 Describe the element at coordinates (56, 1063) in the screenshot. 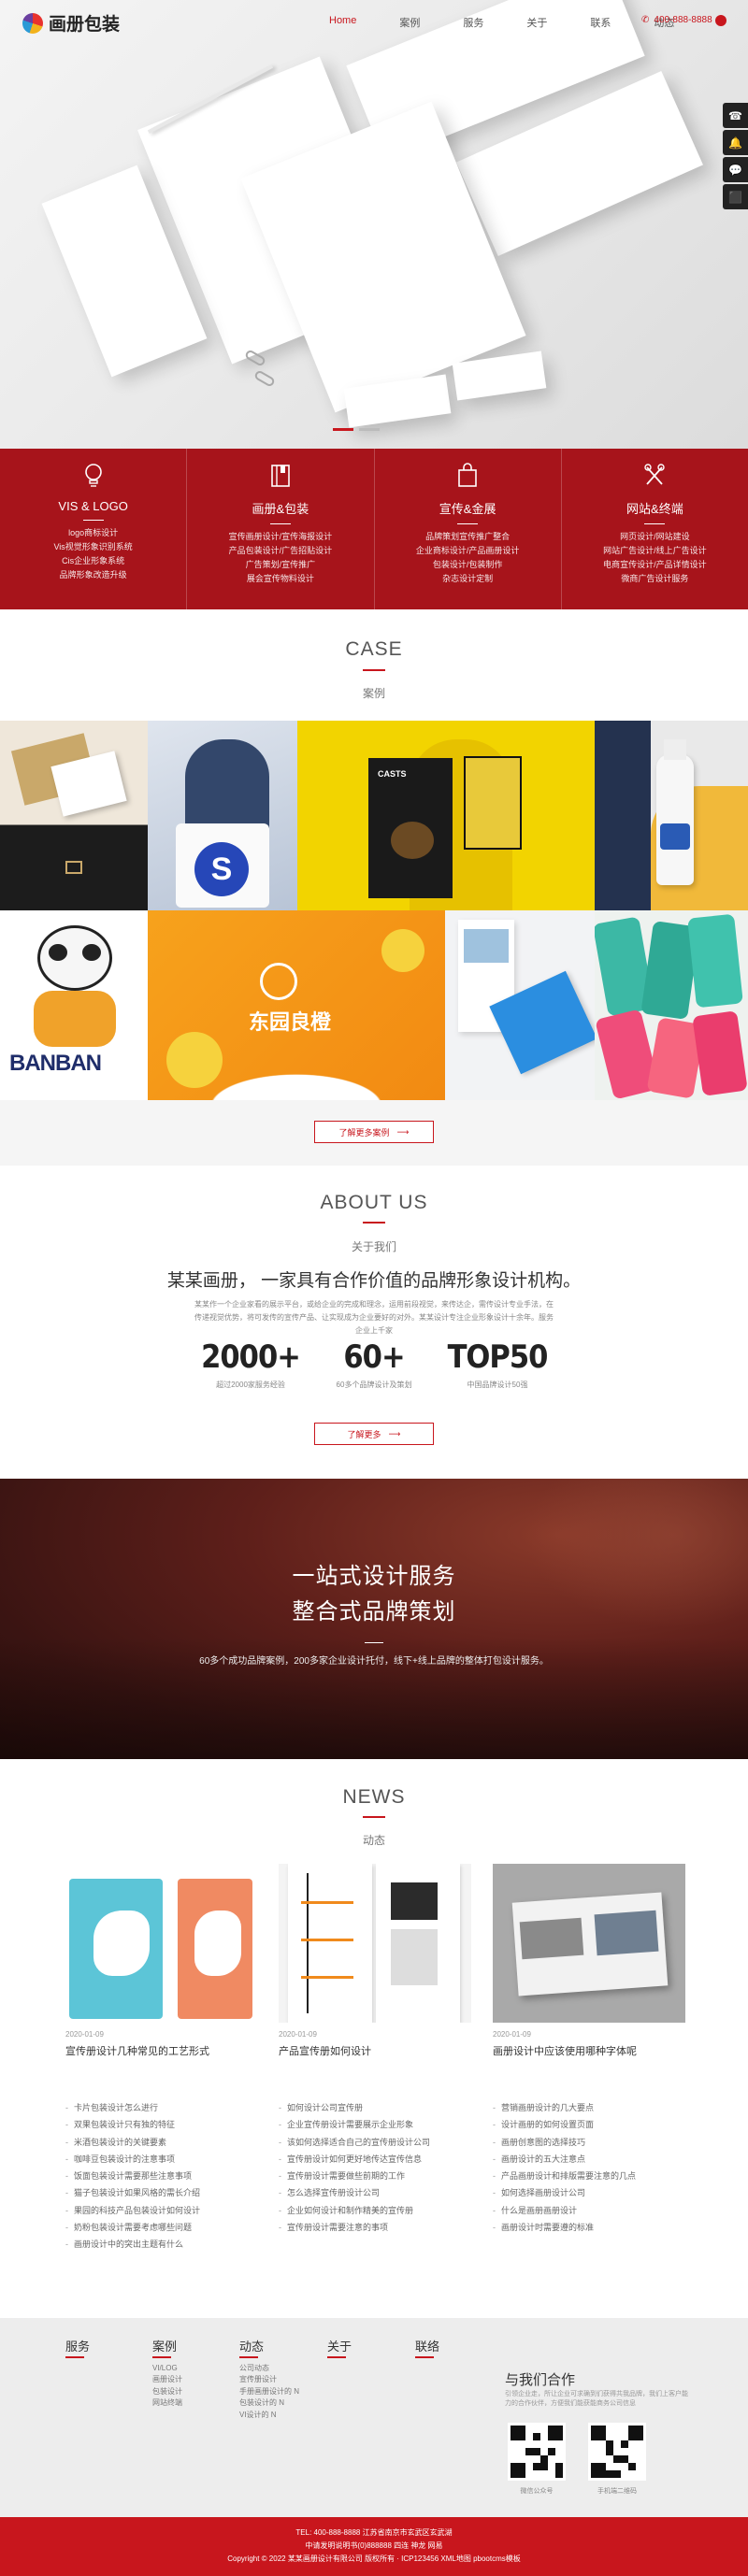

I see `case-tile-label: BANBAN` at that location.